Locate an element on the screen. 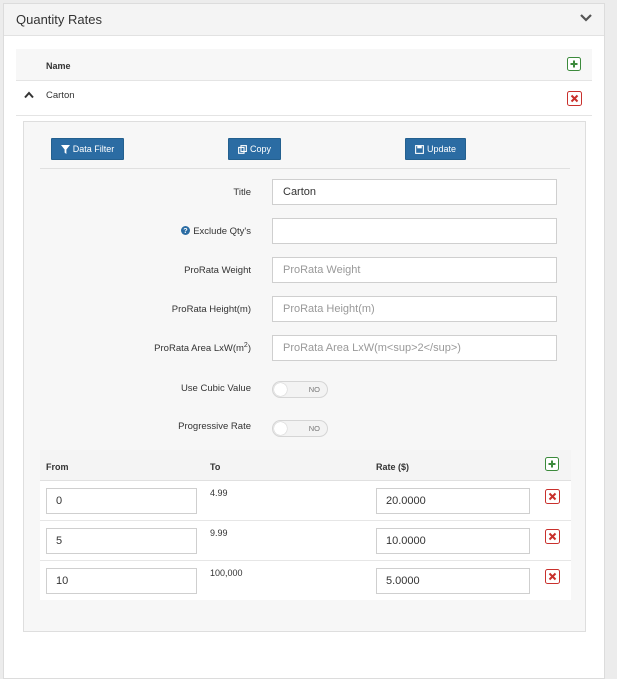 The image size is (617, 679). prorata-weight-label: ProRata Weight is located at coordinates (217, 270).